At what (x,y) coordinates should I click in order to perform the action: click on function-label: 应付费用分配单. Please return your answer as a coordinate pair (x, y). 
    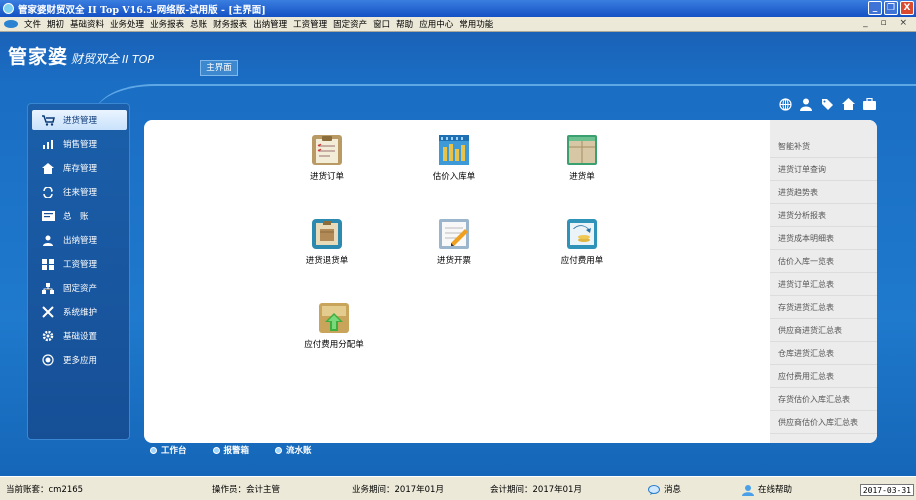
    Looking at the image, I should click on (334, 345).